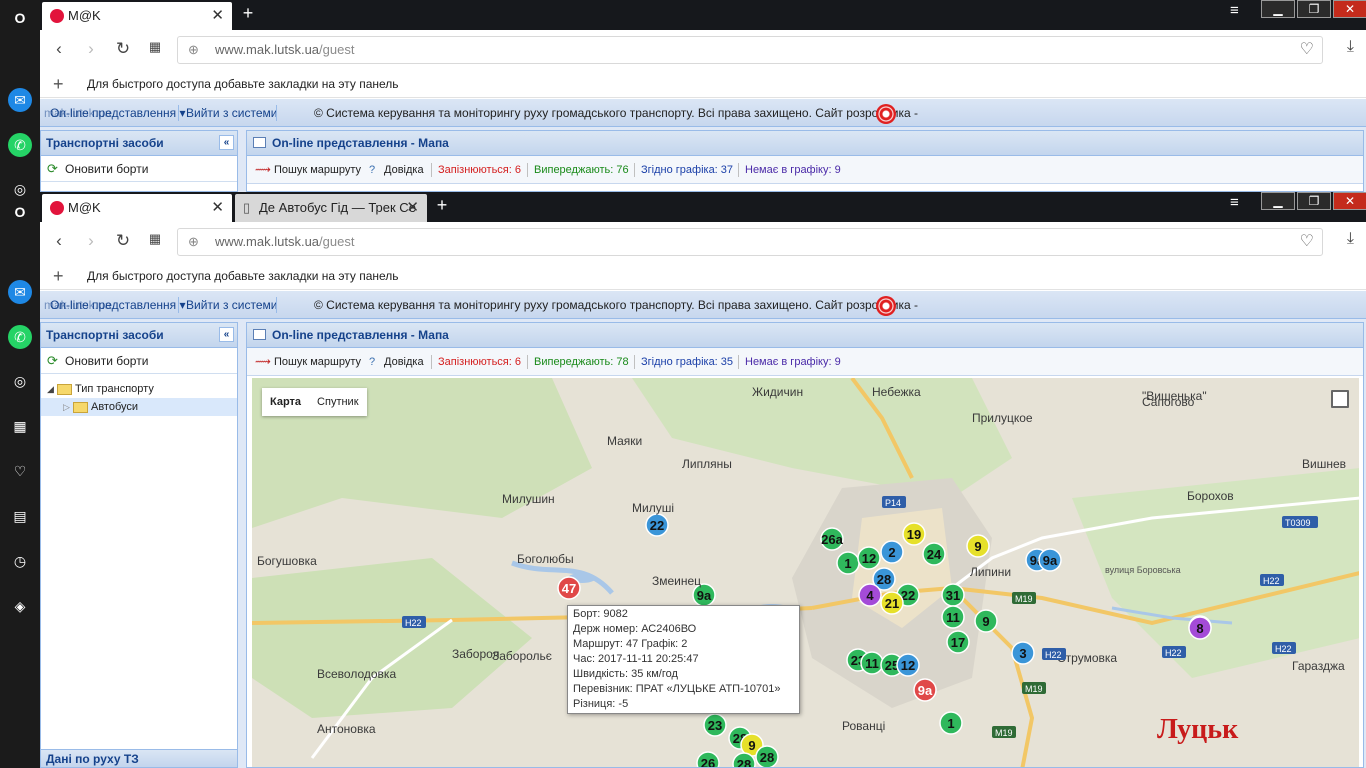 The image size is (1366, 768). I want to click on window-close-button: ✕, so click(1349, 9).